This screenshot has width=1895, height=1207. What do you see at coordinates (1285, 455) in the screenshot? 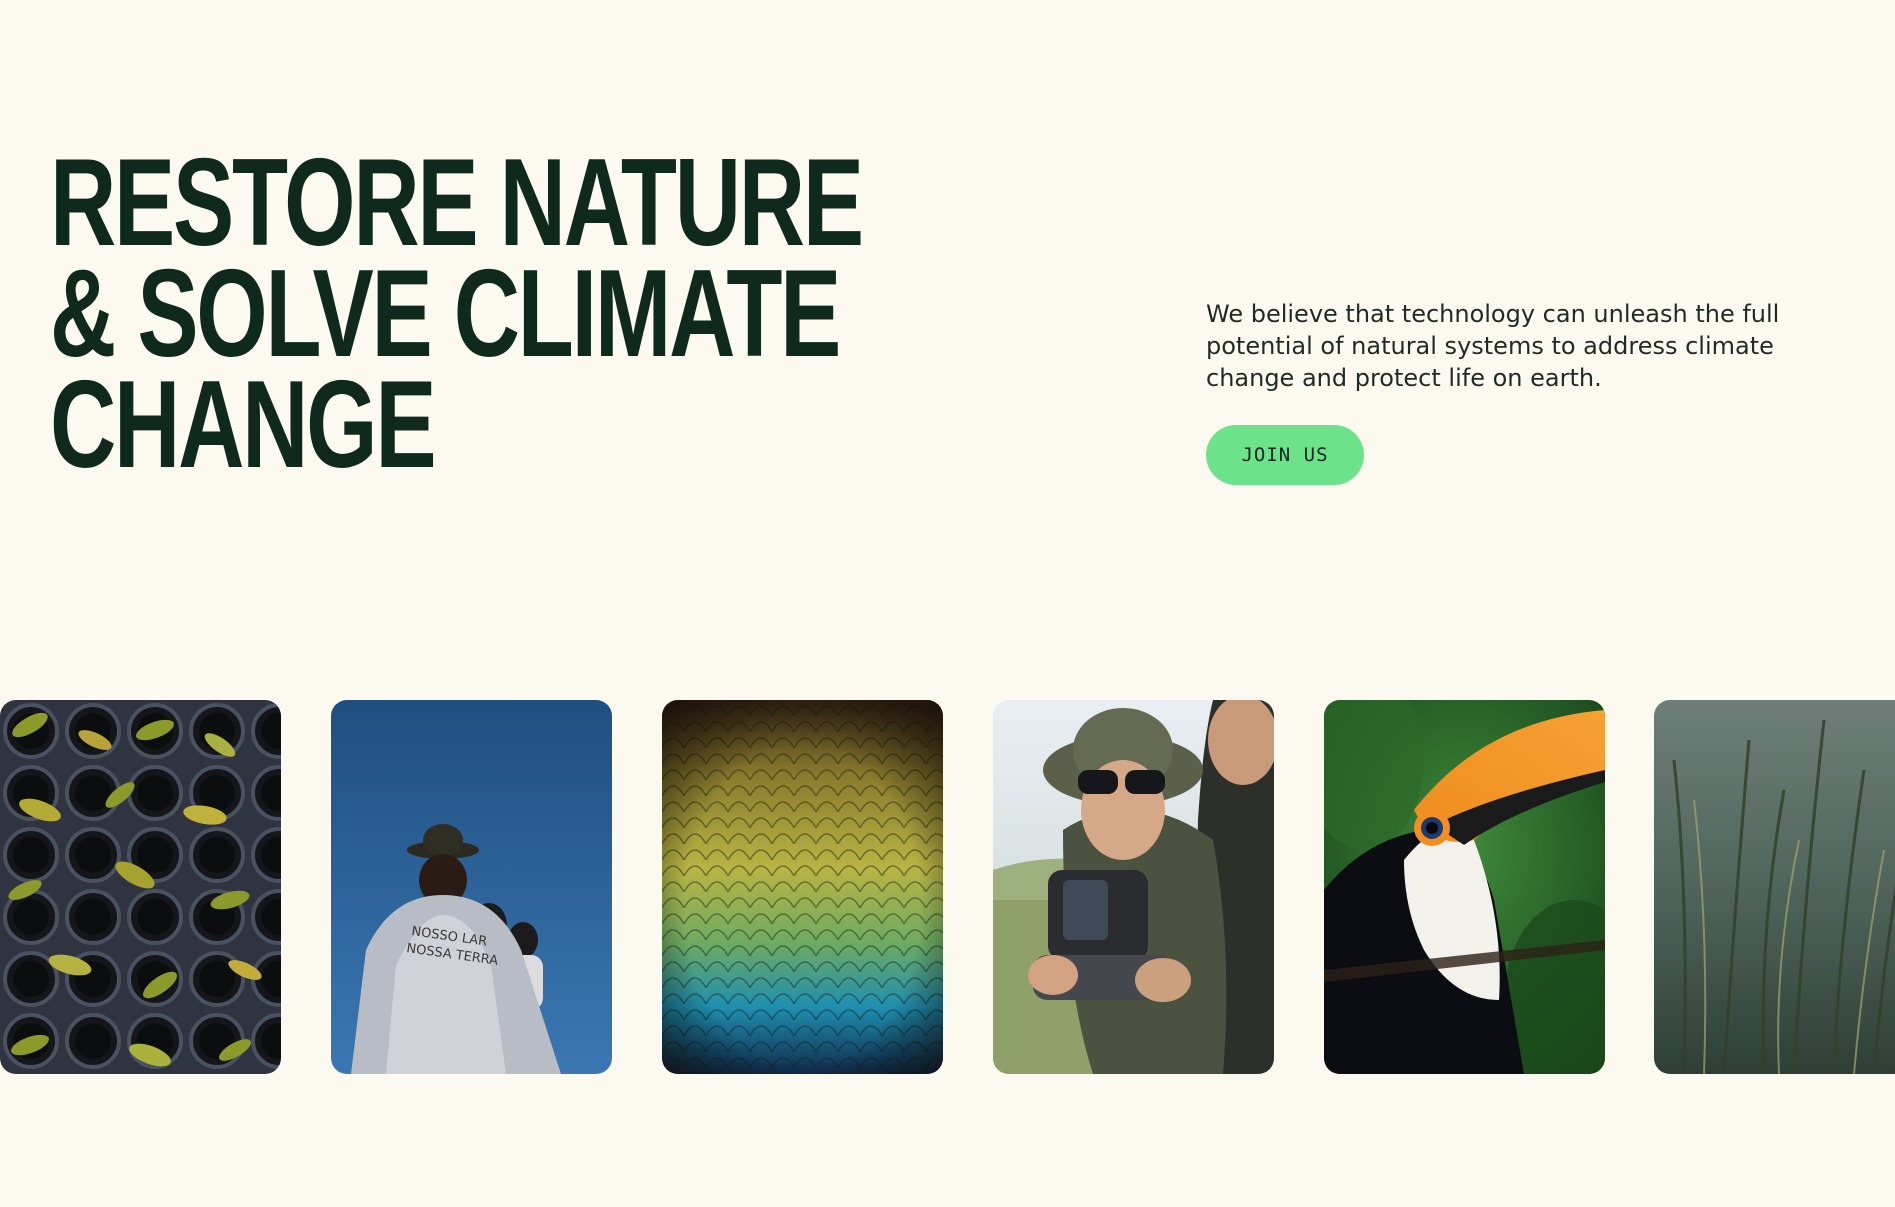
I see `join-us-button: JOIN US` at bounding box center [1285, 455].